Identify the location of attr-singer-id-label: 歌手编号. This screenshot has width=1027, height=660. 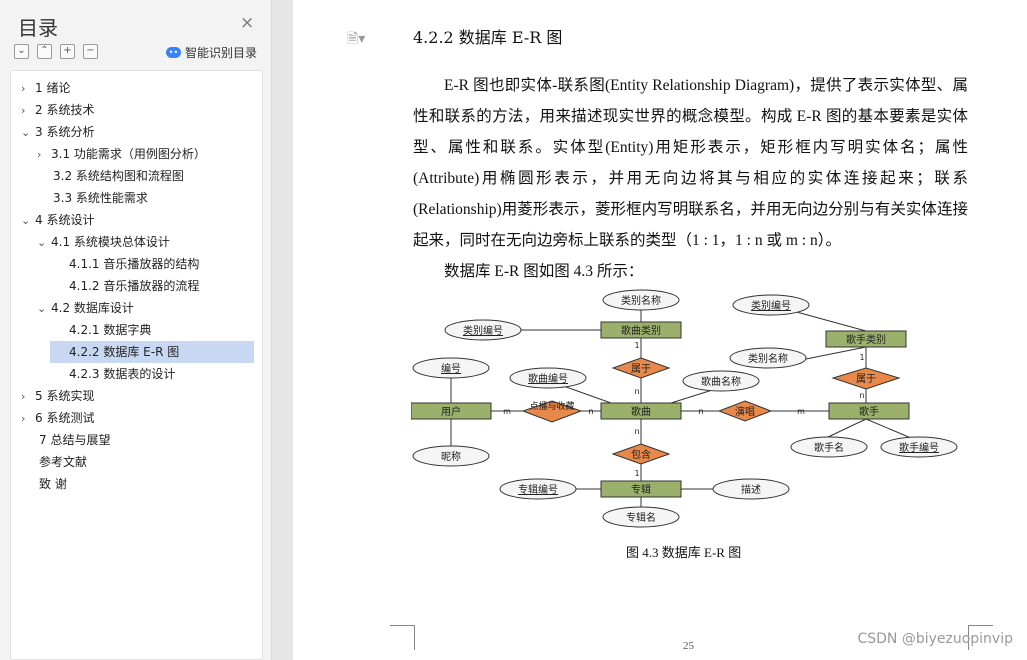
(919, 447).